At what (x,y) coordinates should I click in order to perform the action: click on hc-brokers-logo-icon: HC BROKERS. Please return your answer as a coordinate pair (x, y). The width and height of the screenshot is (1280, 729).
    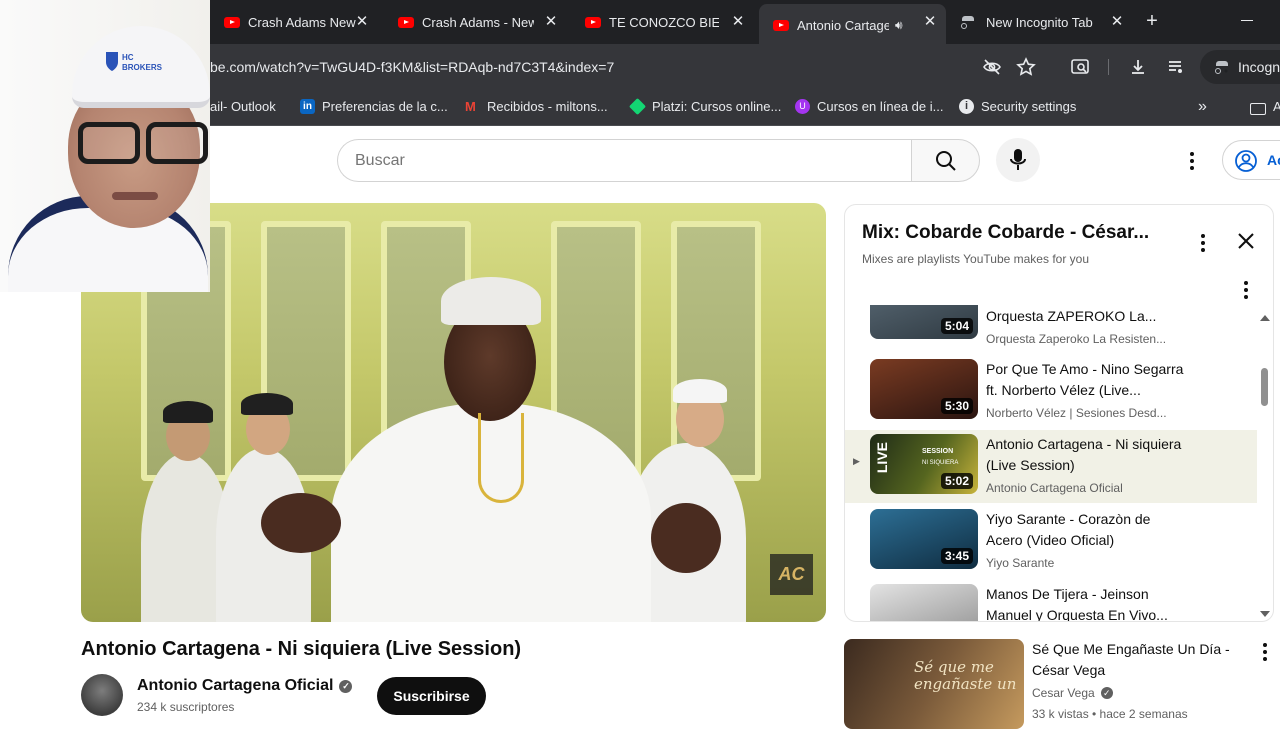
    Looking at the image, I should click on (134, 62).